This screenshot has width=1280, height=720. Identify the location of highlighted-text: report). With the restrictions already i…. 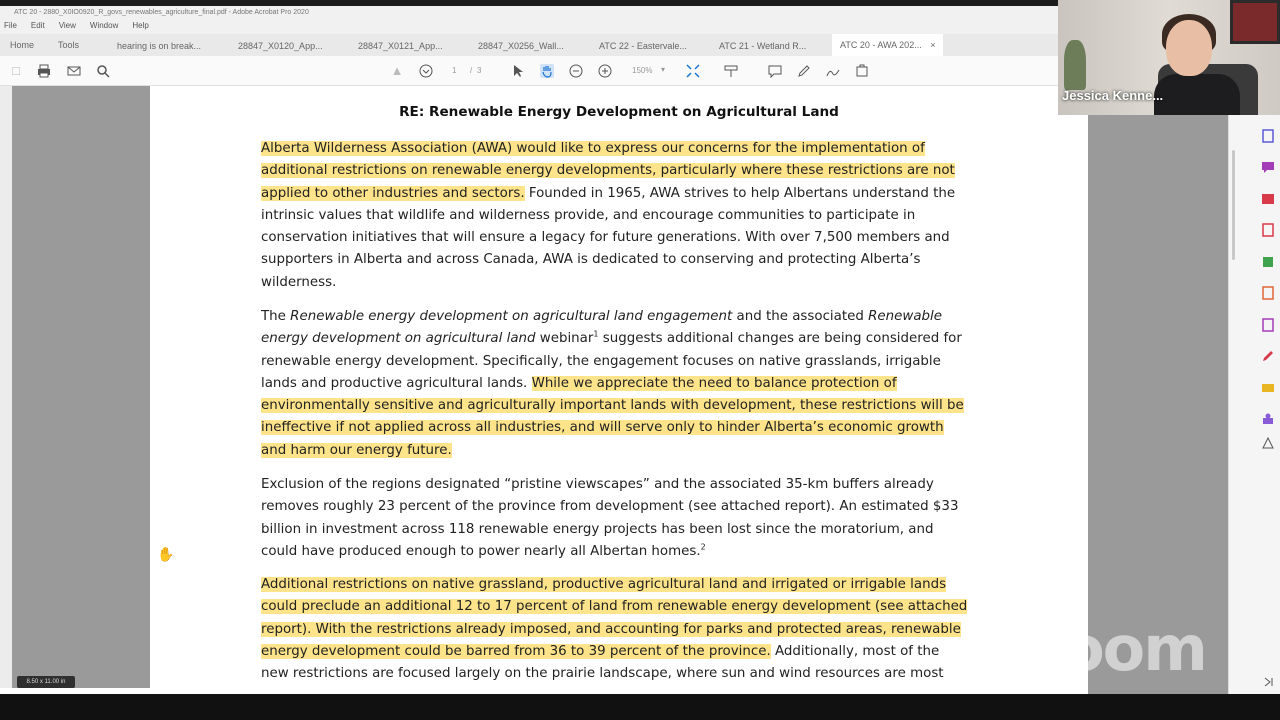
(611, 629).